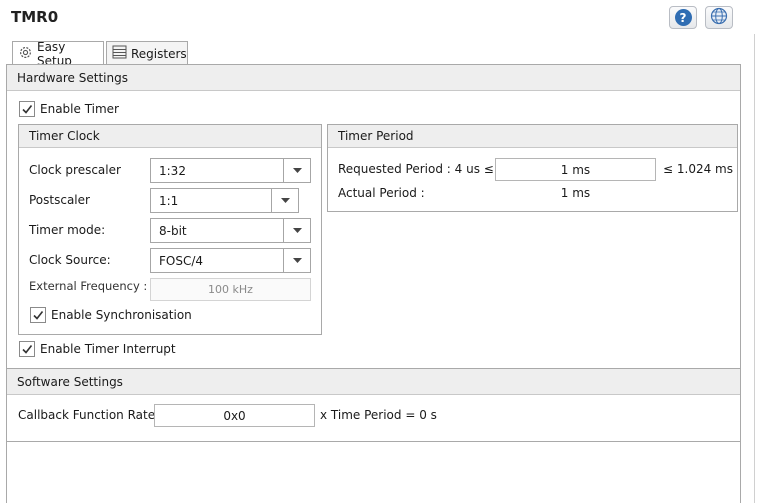  I want to click on list-icon, so click(119, 53).